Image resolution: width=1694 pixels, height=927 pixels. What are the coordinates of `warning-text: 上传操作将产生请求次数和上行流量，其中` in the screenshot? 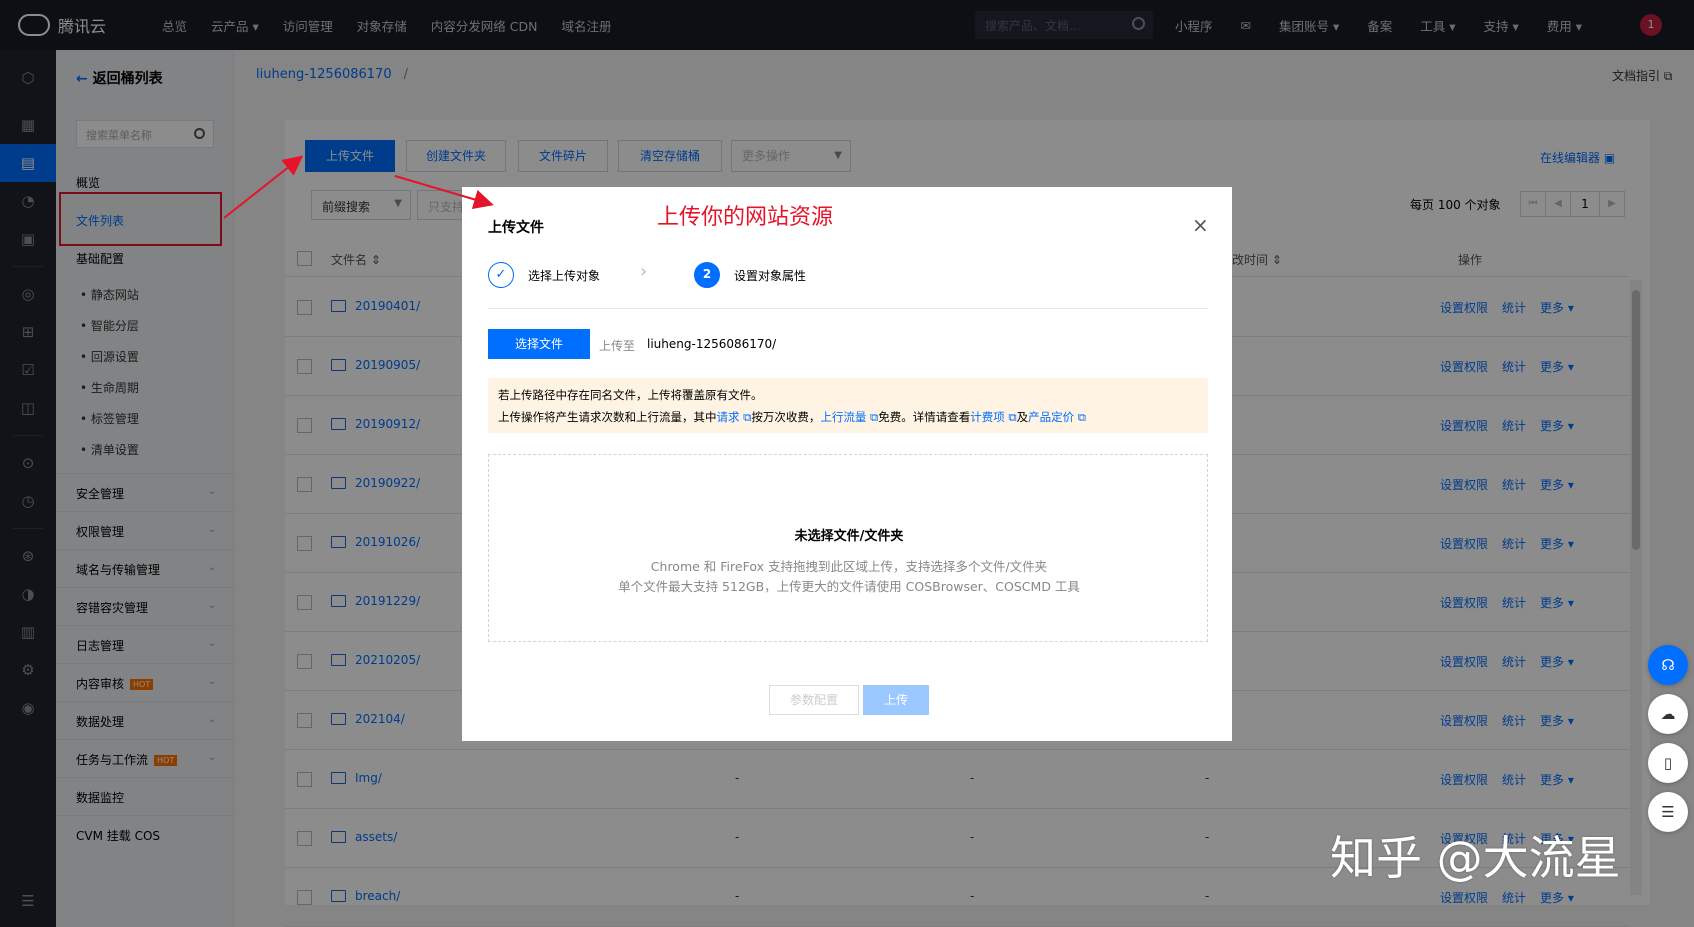 It's located at (607, 417).